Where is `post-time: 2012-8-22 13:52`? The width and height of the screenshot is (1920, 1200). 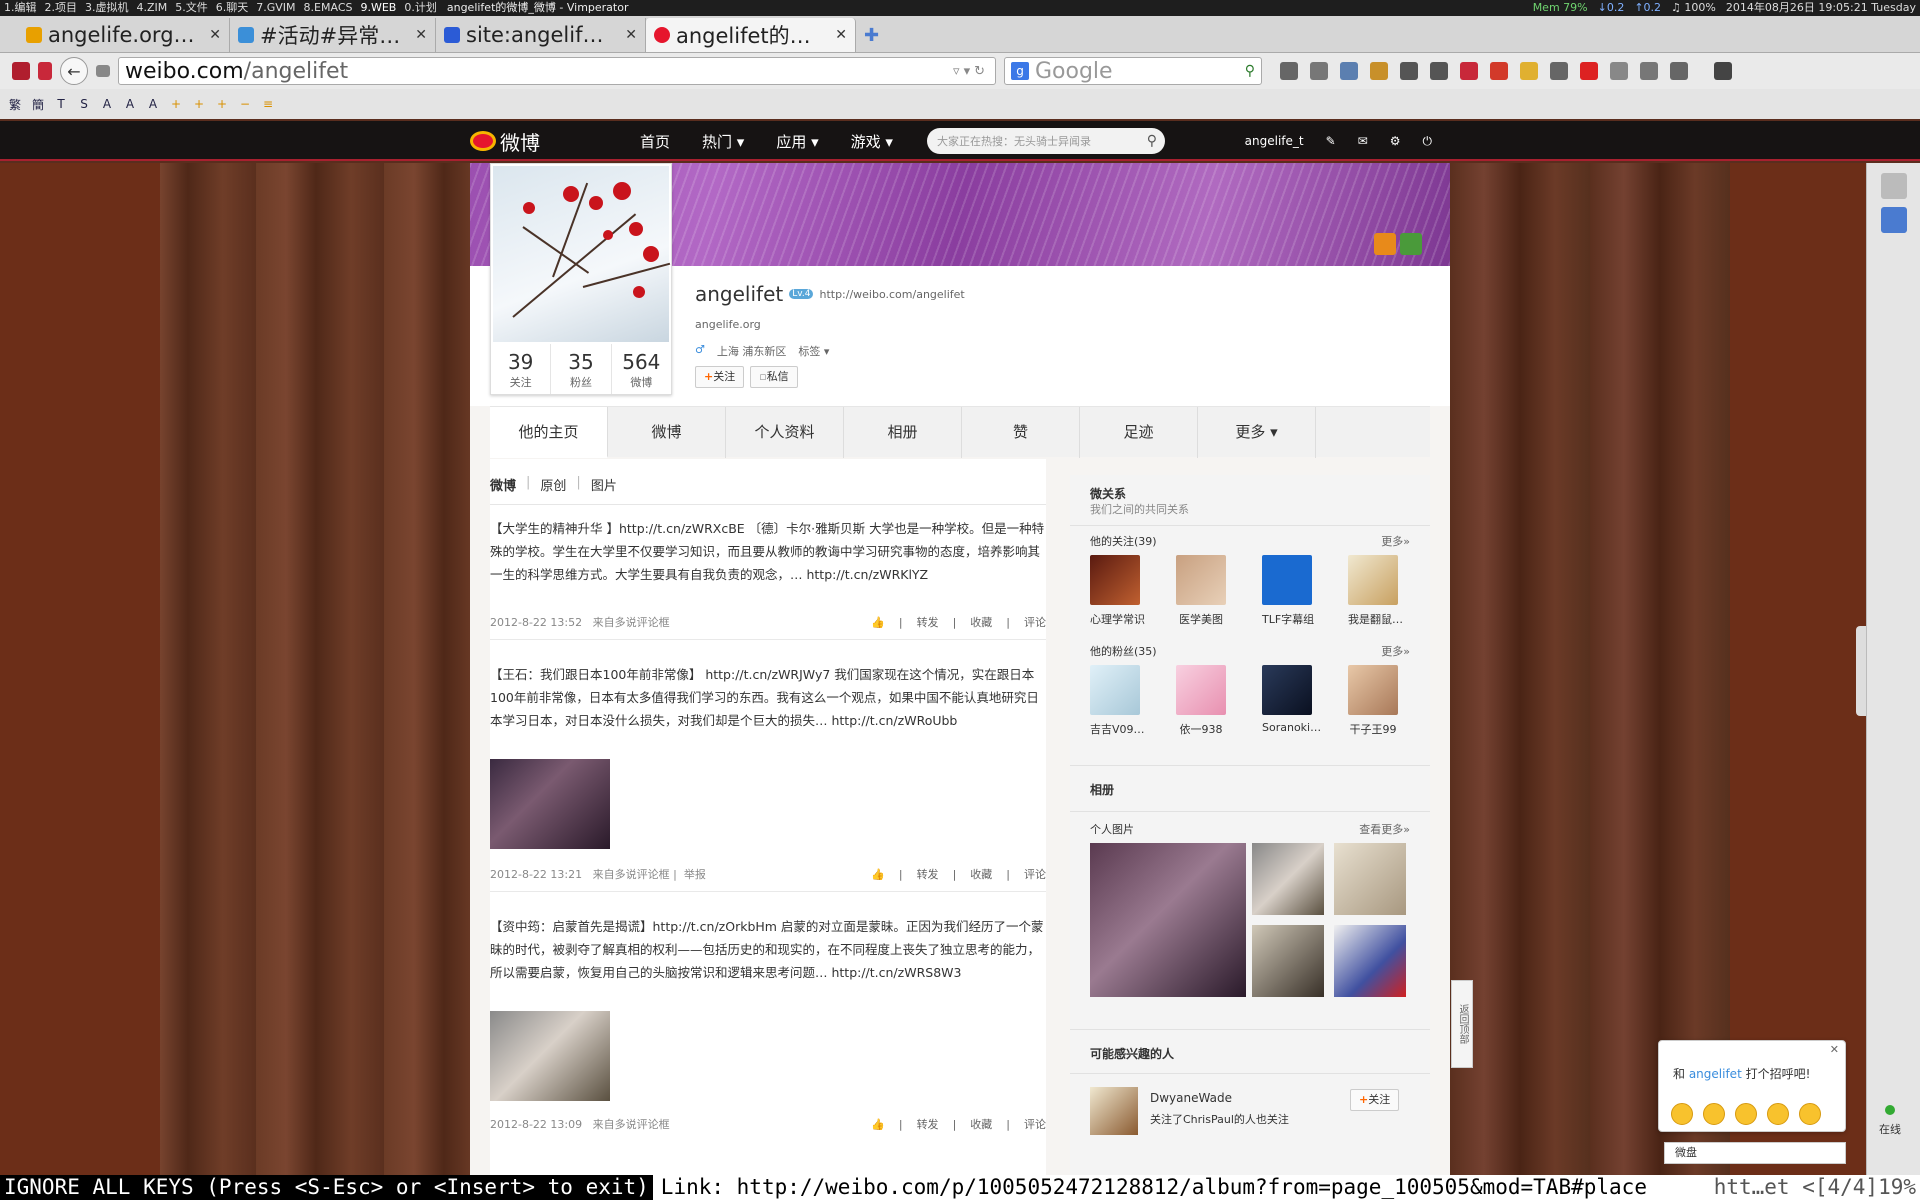
post-time: 2012-8-22 13:52 is located at coordinates (536, 622).